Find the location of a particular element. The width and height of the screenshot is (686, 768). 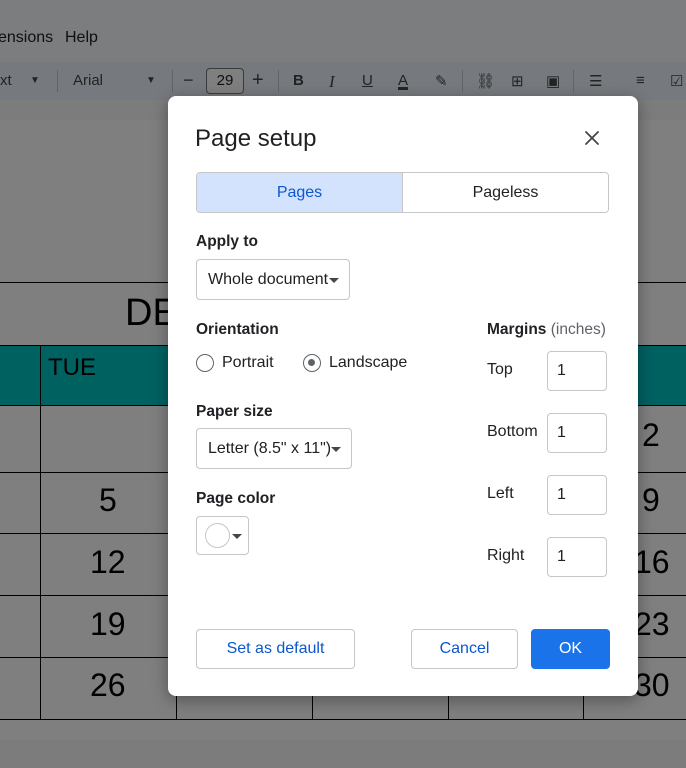

paper-size-value: Letter (8.5" x 11") is located at coordinates (270, 448).